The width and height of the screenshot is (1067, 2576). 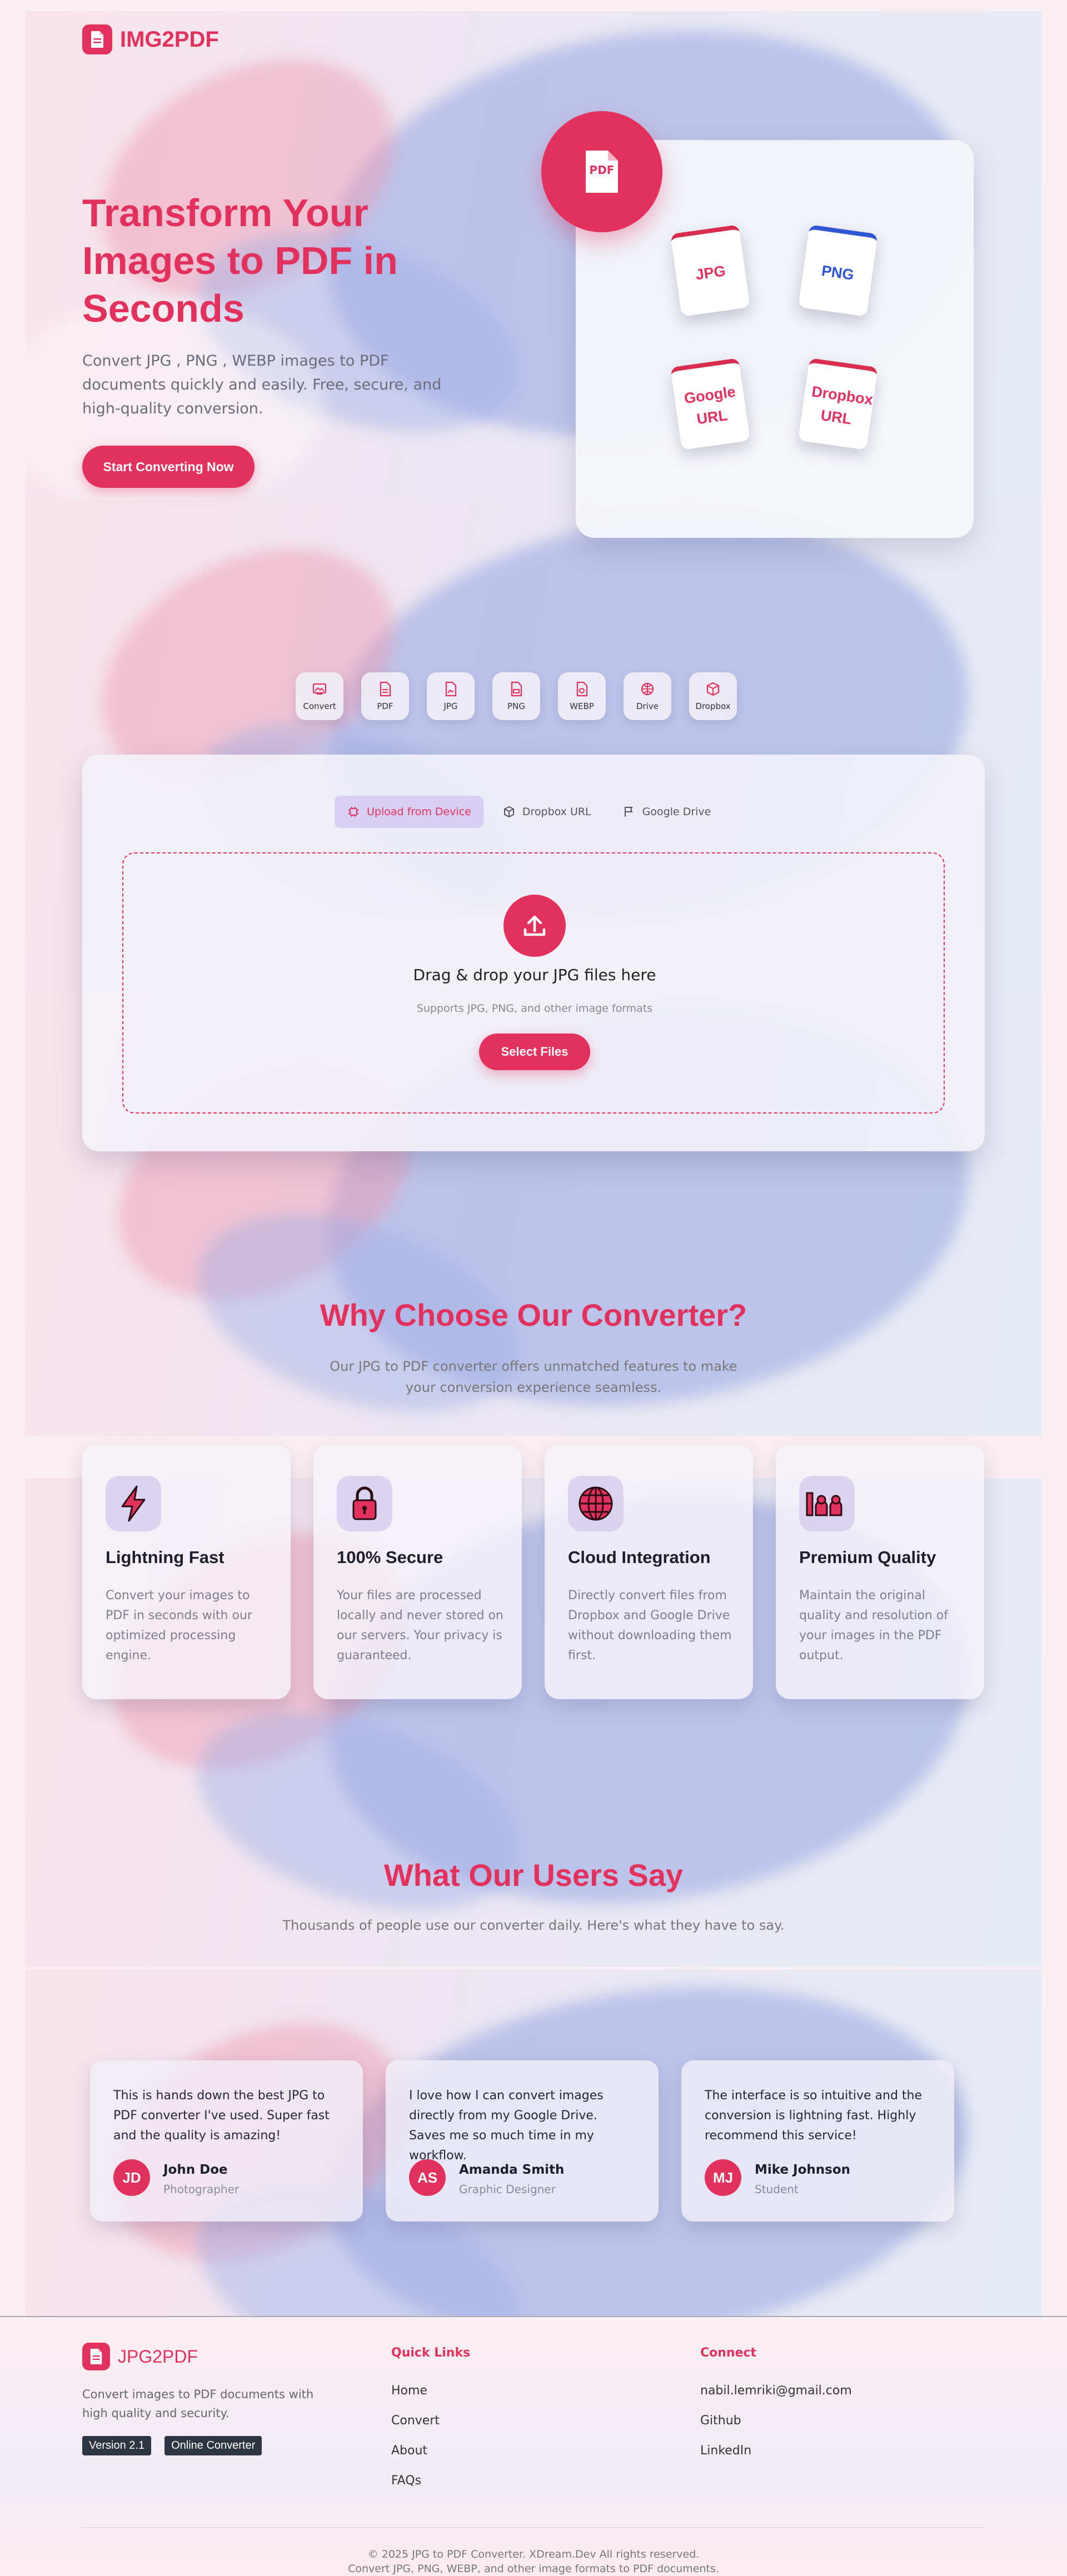 What do you see at coordinates (213, 2445) in the screenshot?
I see `online-converter-badge: Online Converter` at bounding box center [213, 2445].